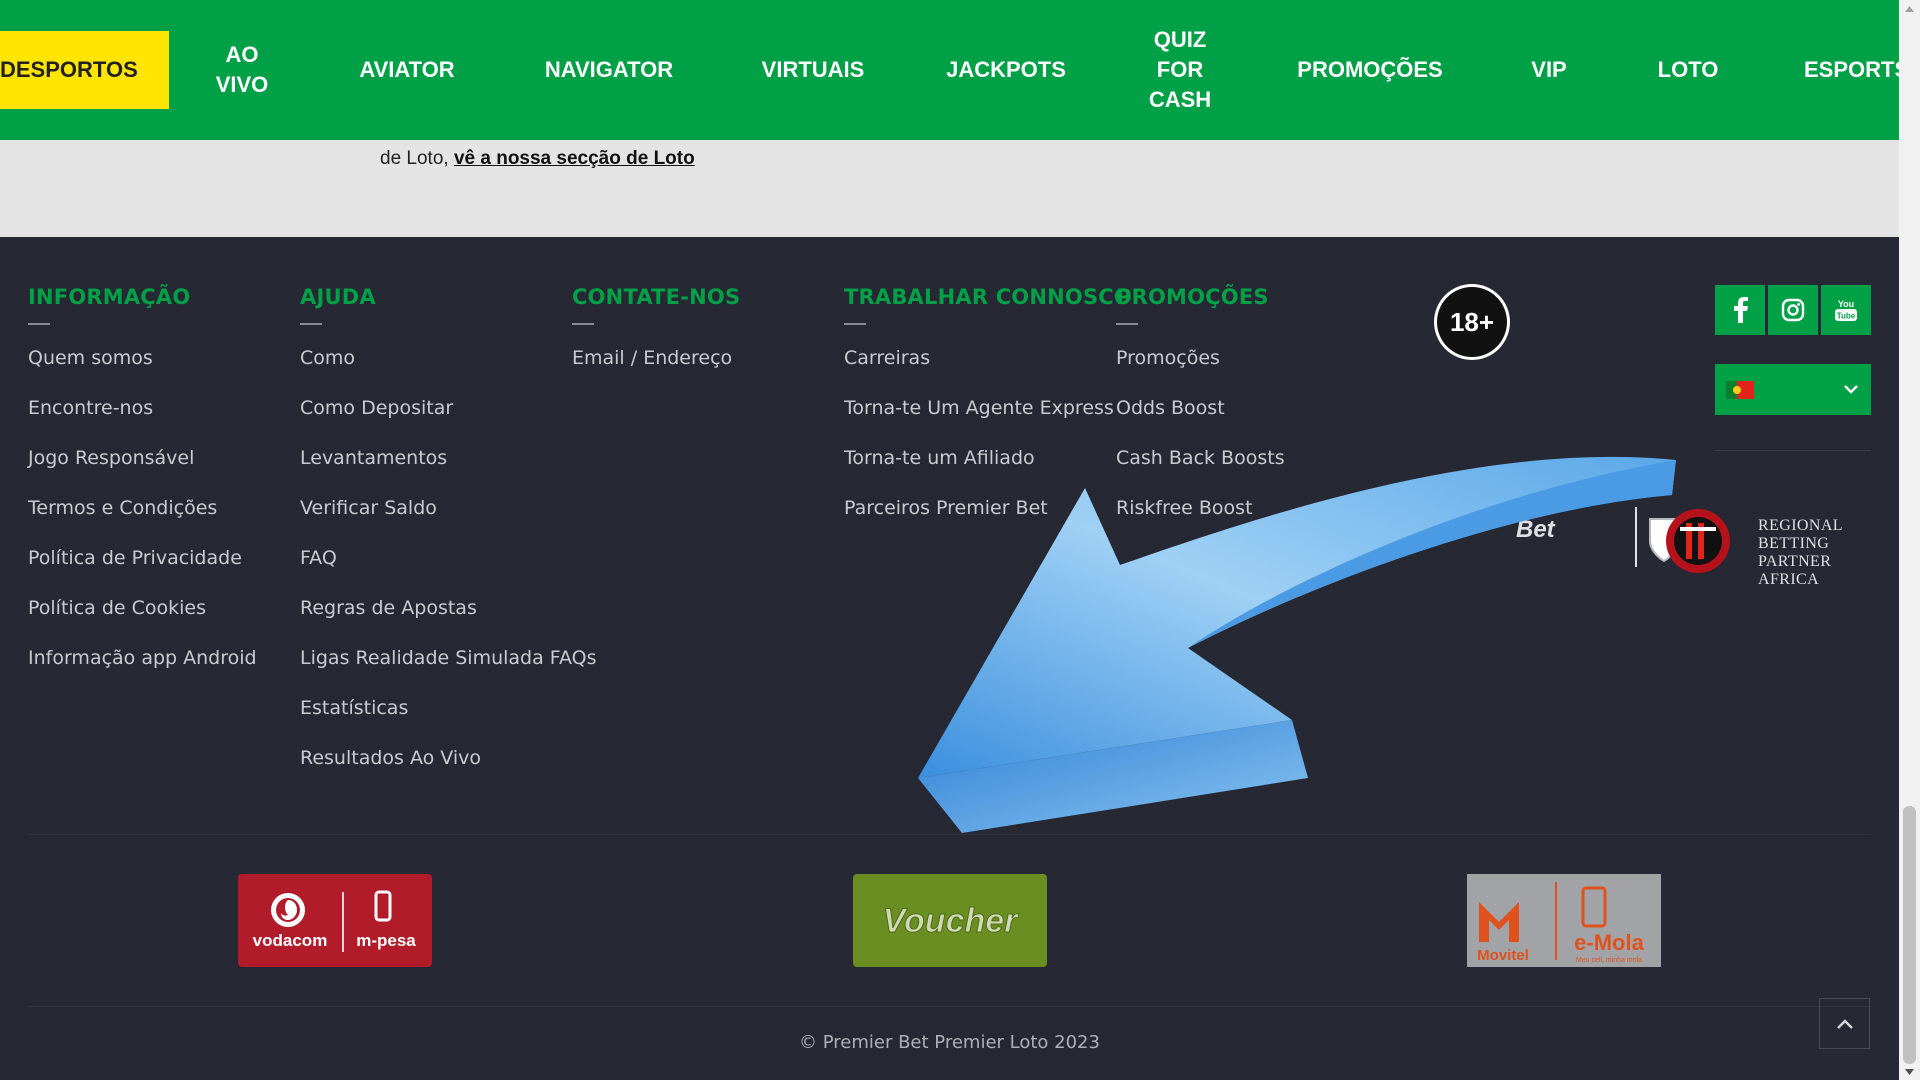 The width and height of the screenshot is (1920, 1080). Describe the element at coordinates (1200, 470) in the screenshot. I see `footer-link: Cash Back Boosts` at that location.